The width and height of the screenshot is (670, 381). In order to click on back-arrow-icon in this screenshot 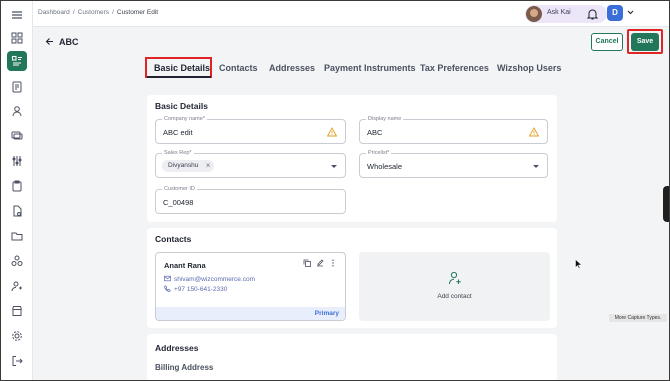, I will do `click(49, 41)`.